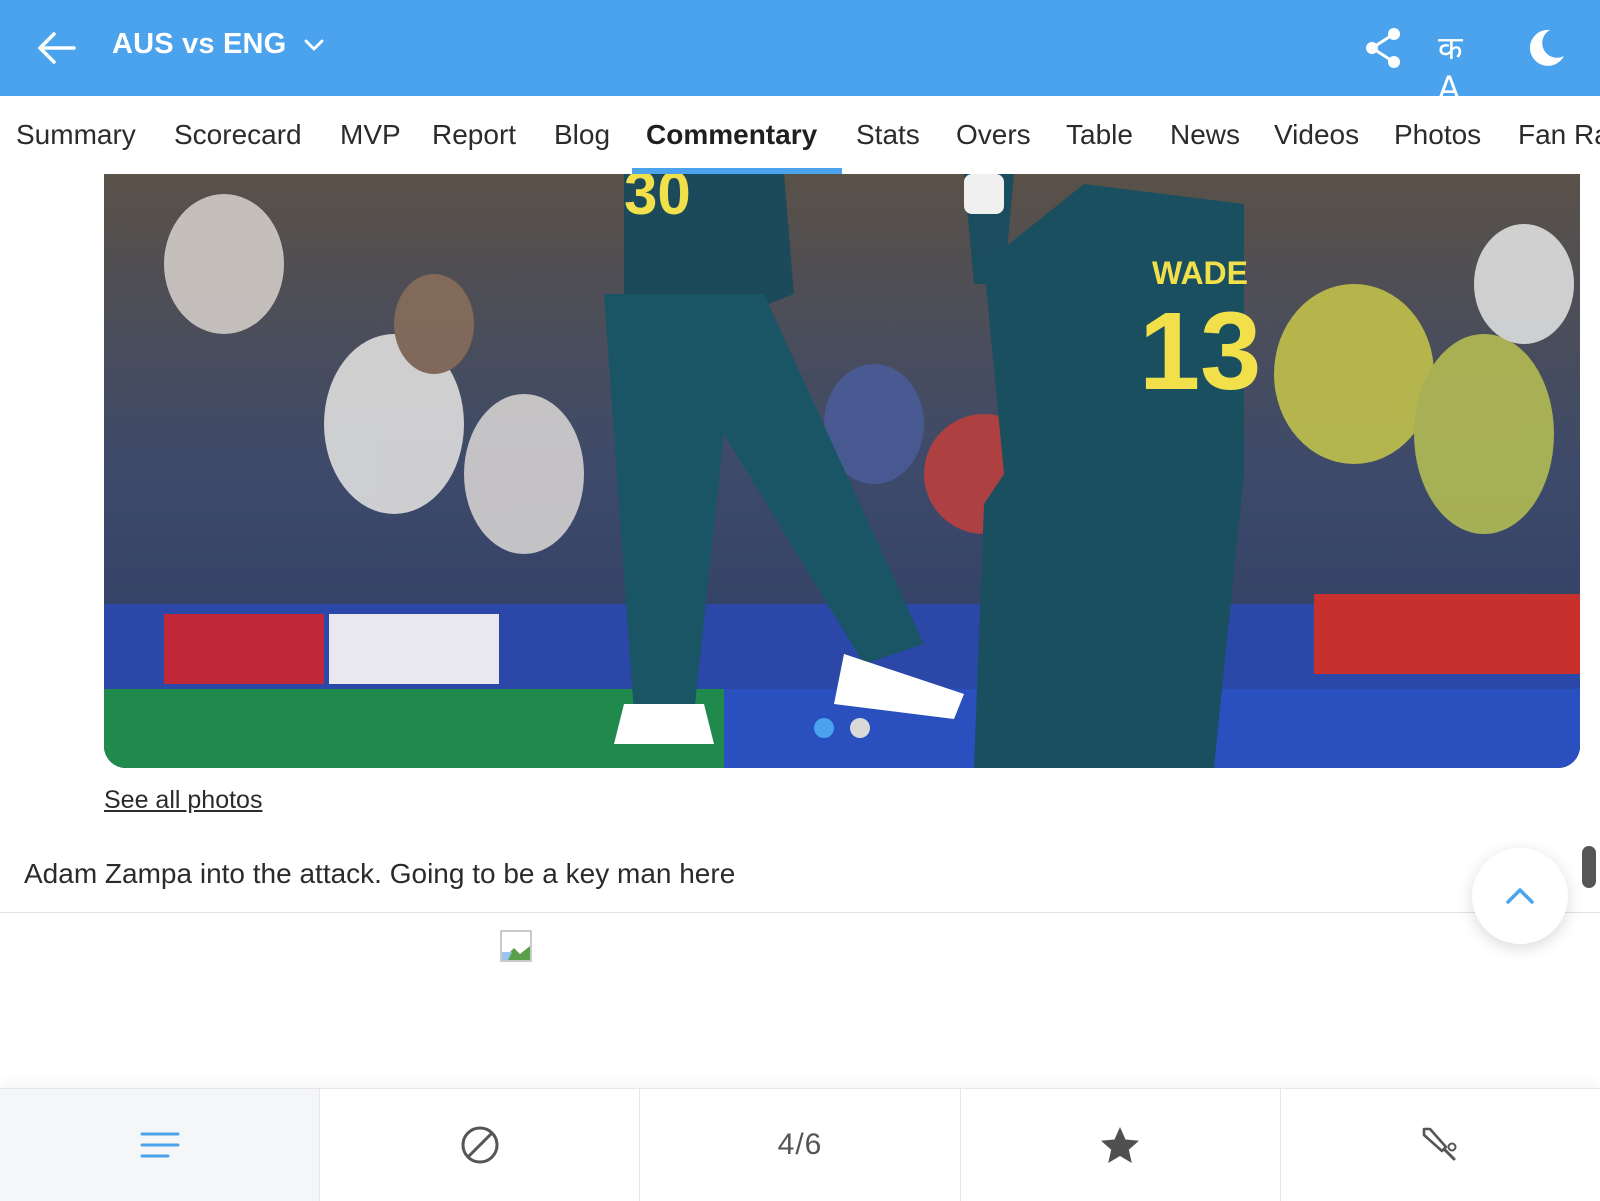  I want to click on favourites-button, so click(1119, 1145).